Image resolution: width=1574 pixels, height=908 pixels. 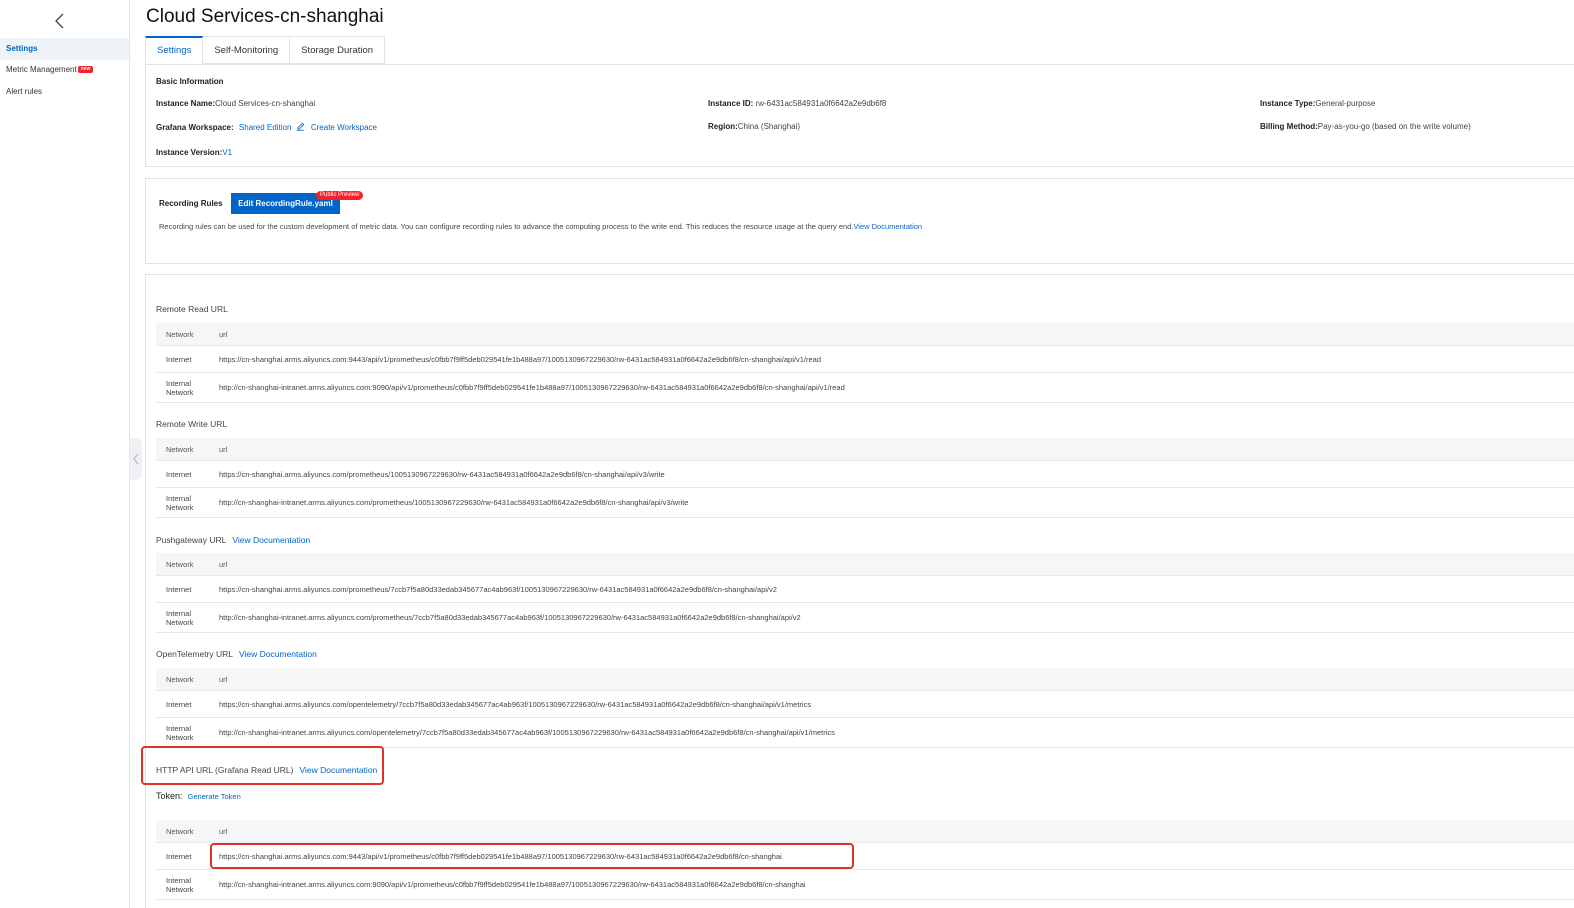 What do you see at coordinates (192, 309) in the screenshot?
I see `remote-read-title: Remote Read URL` at bounding box center [192, 309].